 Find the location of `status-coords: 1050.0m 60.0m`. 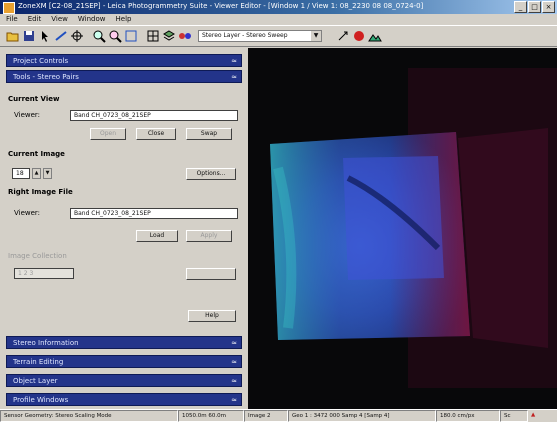

status-coords: 1050.0m 60.0m is located at coordinates (211, 416).